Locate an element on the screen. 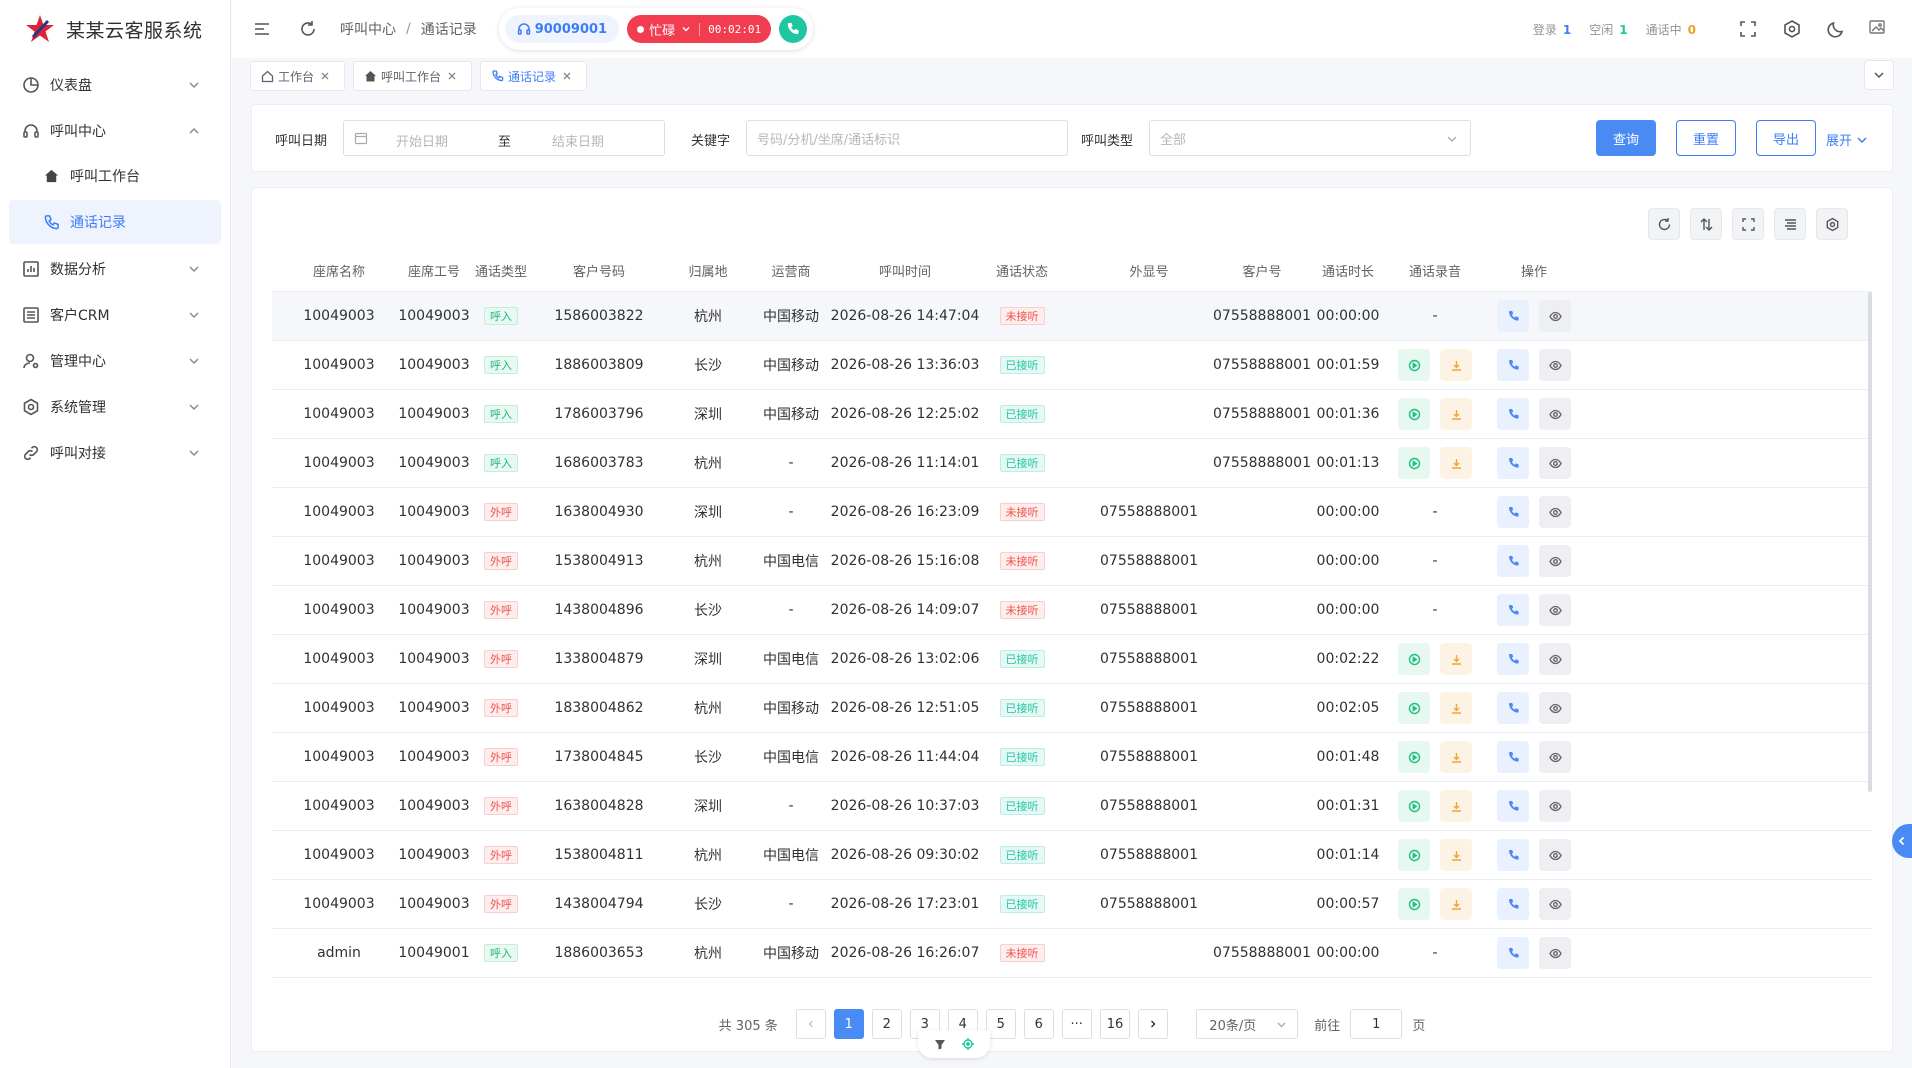  logo: 某某云客服系统 is located at coordinates (115, 29).